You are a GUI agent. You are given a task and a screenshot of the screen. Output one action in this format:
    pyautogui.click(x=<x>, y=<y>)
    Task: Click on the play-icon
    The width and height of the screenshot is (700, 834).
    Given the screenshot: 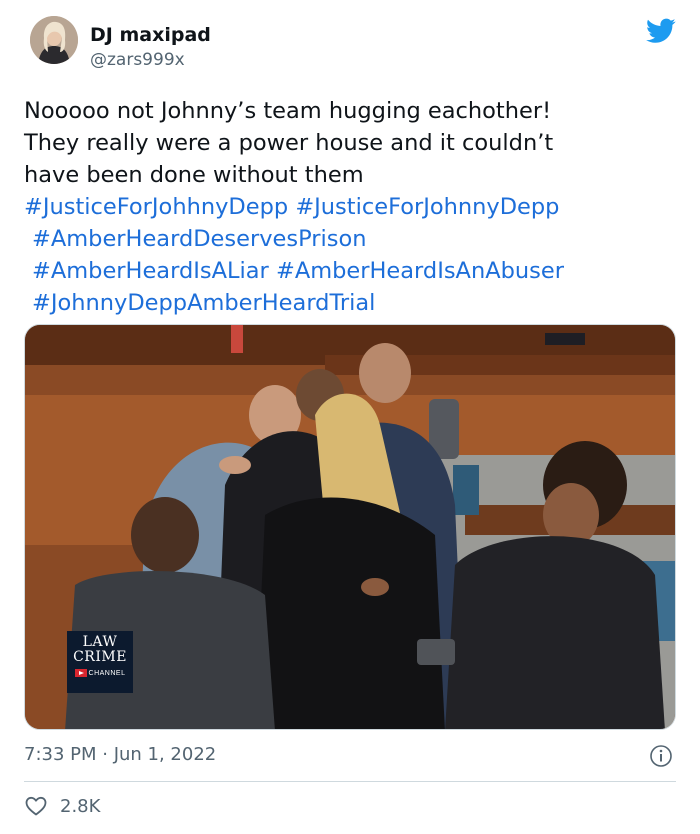 What is the action you would take?
    pyautogui.click(x=80, y=673)
    